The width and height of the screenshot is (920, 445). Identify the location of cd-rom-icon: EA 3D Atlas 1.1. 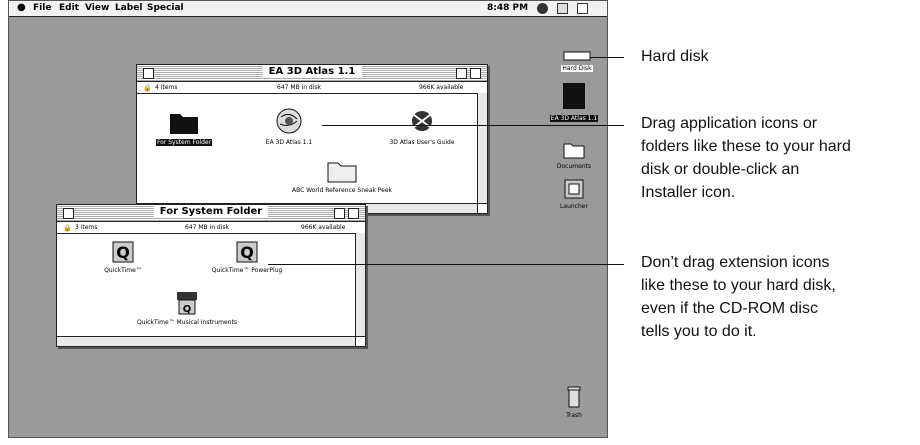
(574, 101).